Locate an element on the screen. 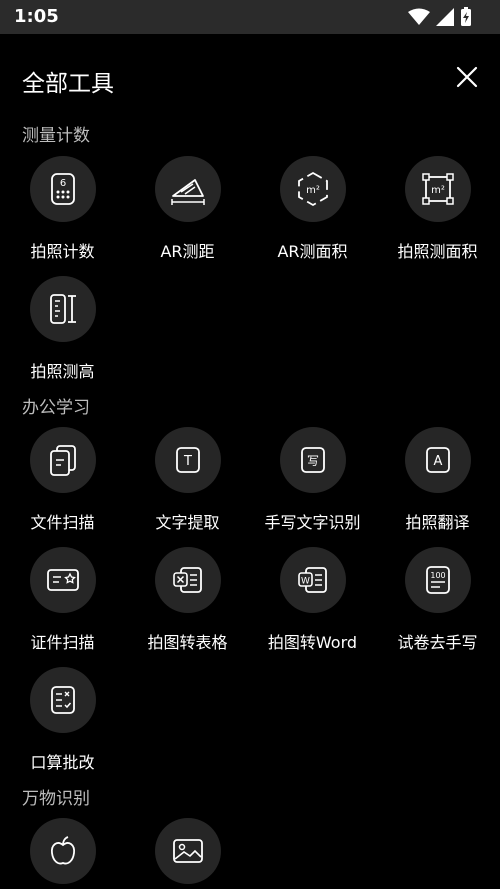 Image resolution: width=500 pixels, height=889 pixels. tool-fruit-recognition is located at coordinates (62, 851).